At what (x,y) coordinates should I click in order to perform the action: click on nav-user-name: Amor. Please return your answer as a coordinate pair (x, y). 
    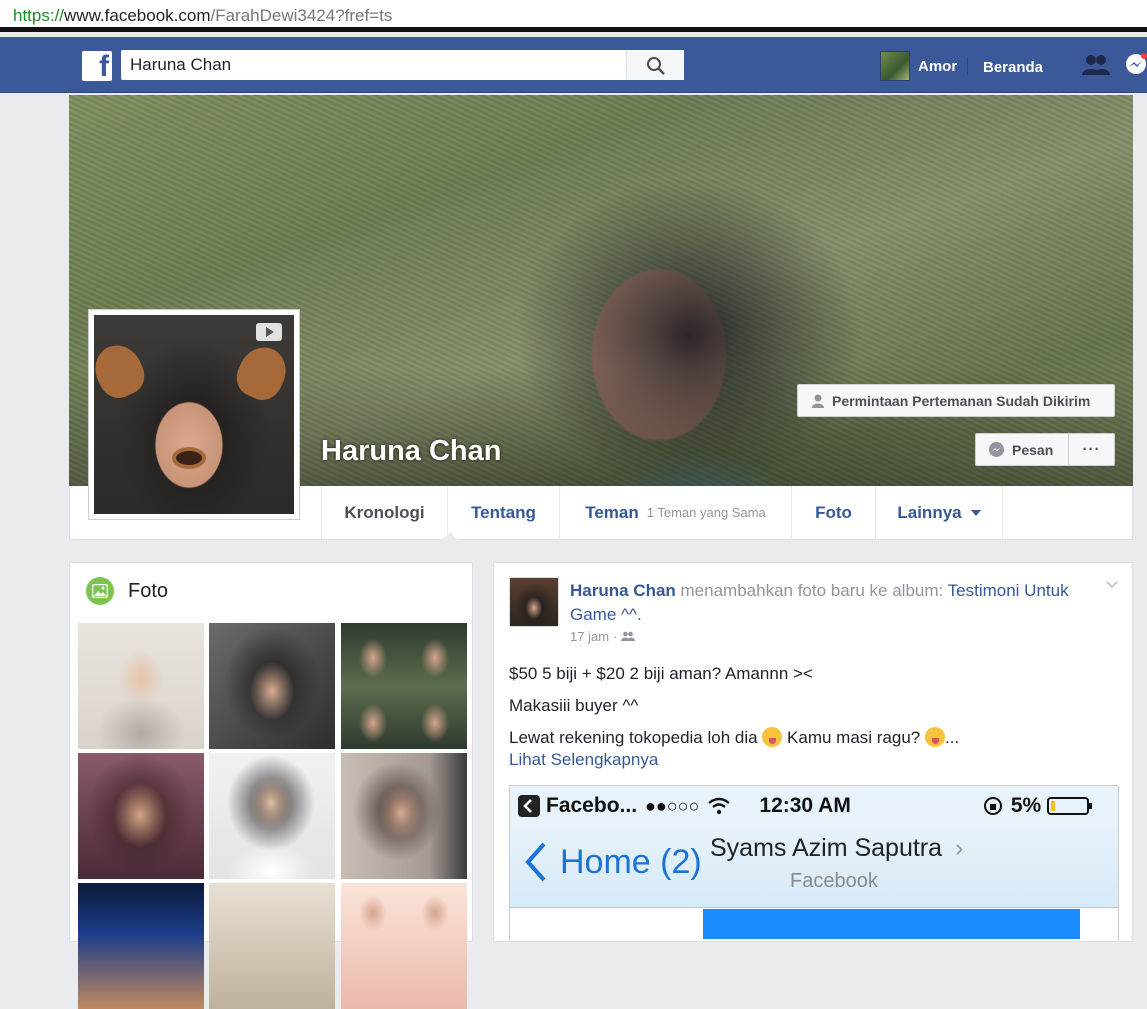
    Looking at the image, I should click on (938, 66).